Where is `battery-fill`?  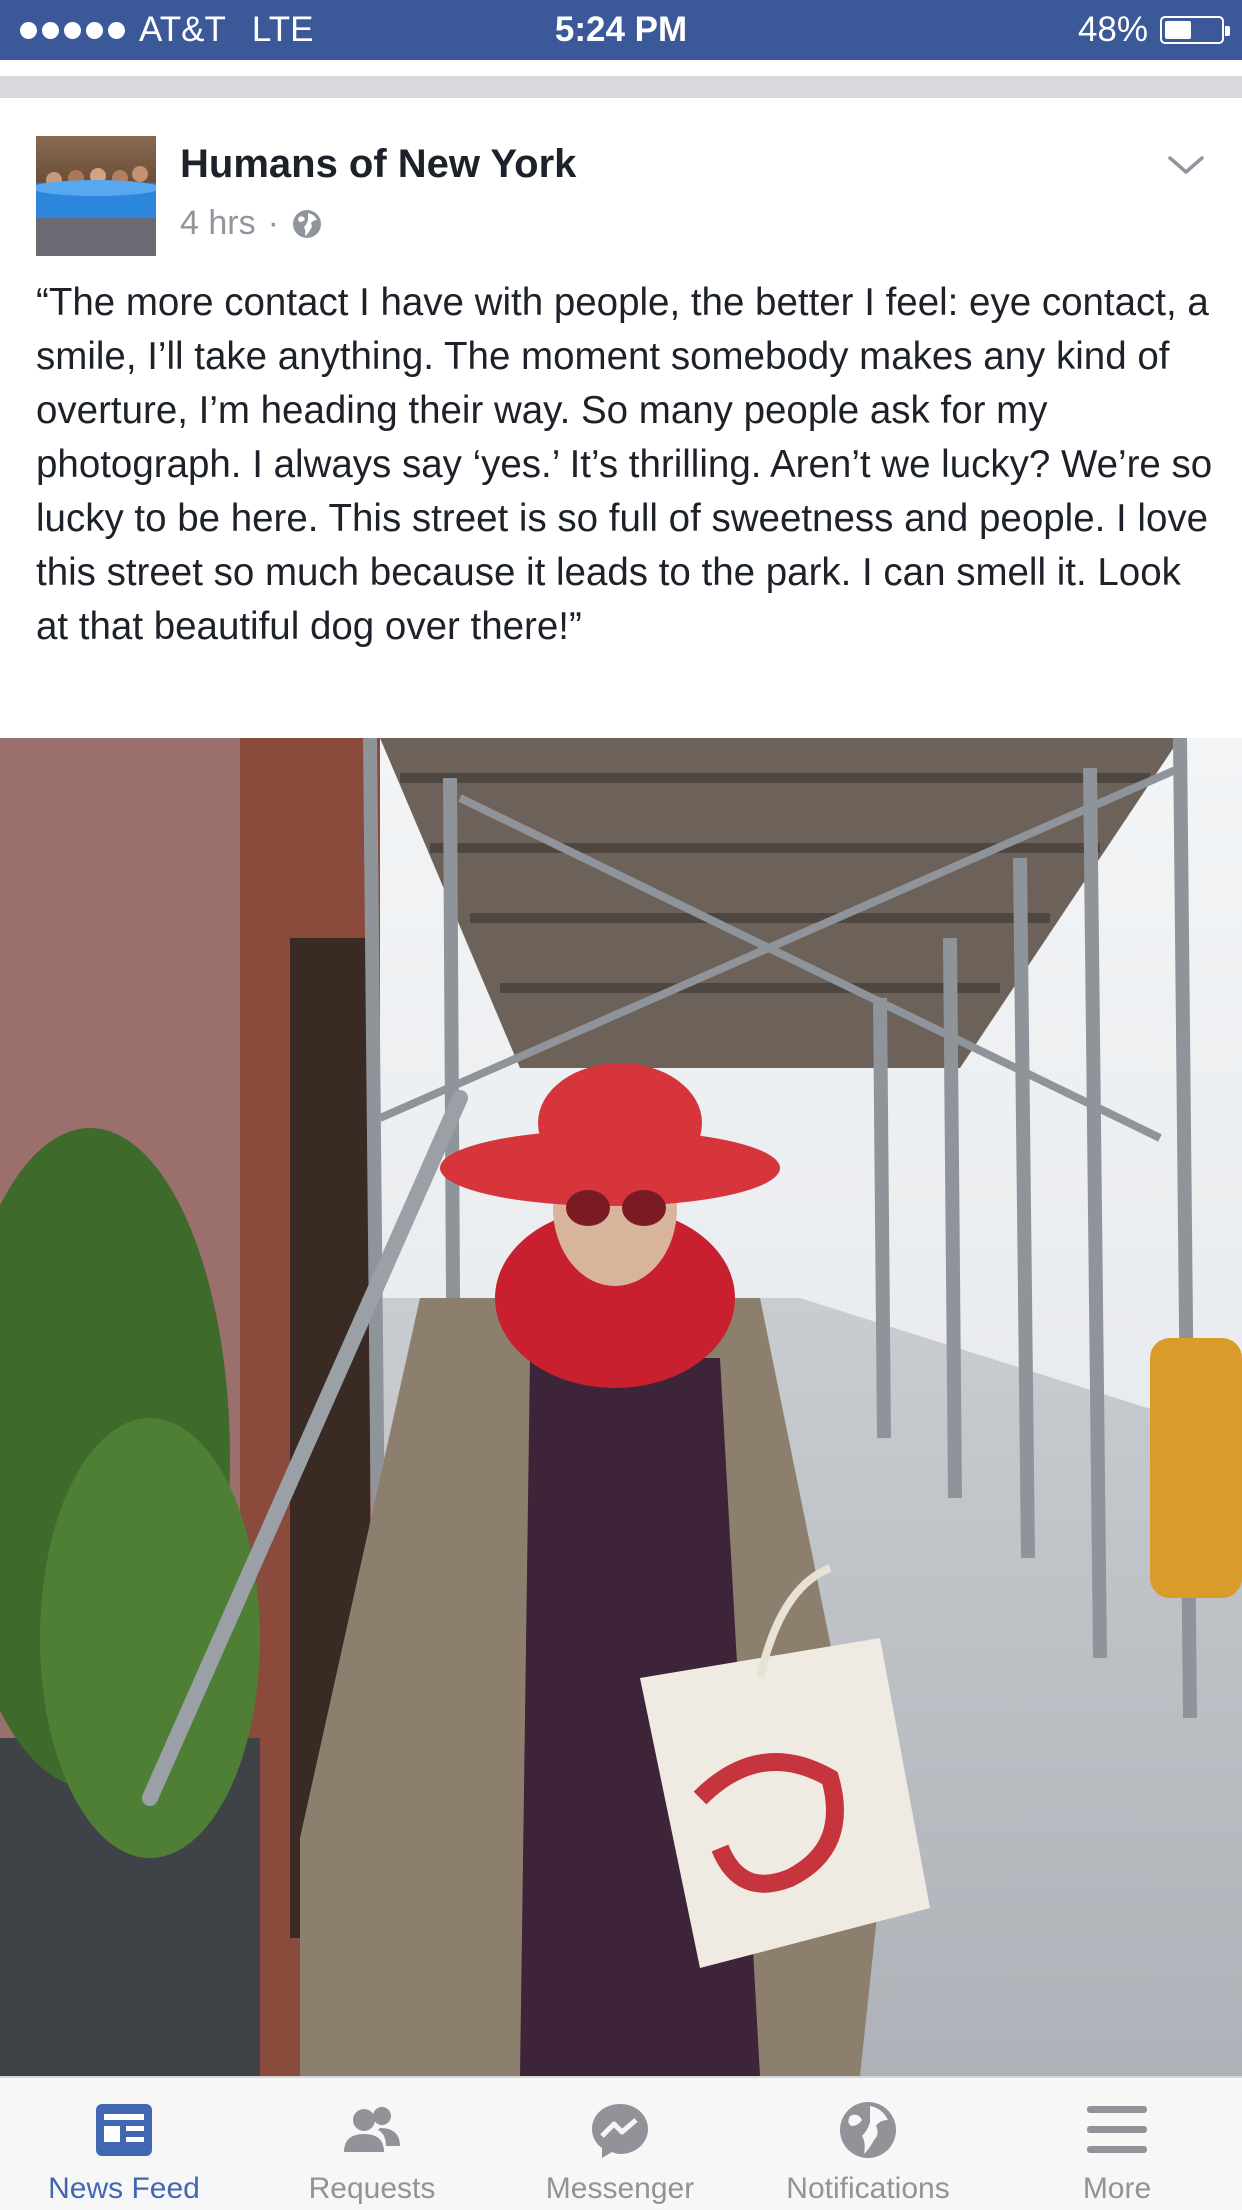
battery-fill is located at coordinates (1178, 30).